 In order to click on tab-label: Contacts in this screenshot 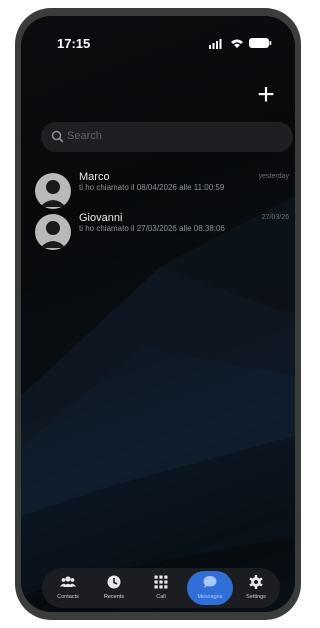, I will do `click(68, 597)`.